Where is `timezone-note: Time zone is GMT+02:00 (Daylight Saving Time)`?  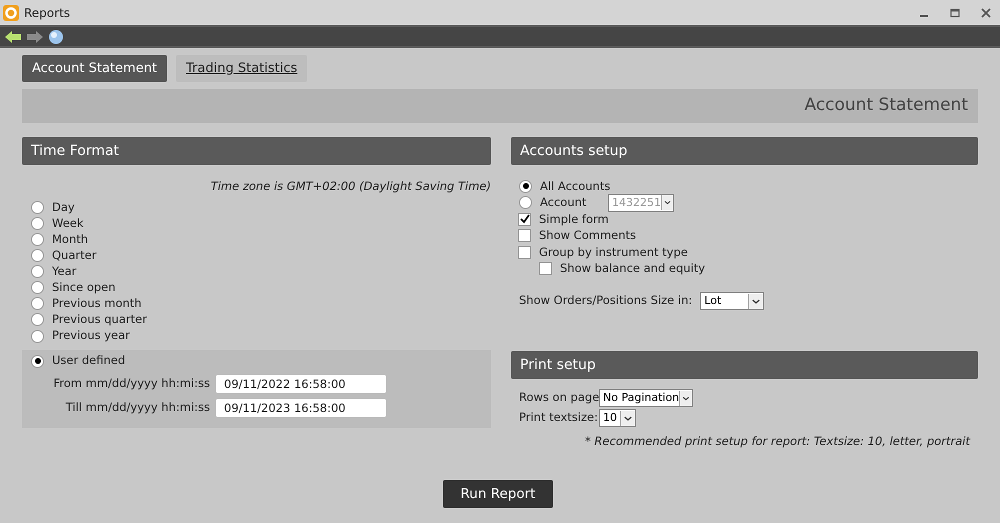
timezone-note: Time zone is GMT+02:00 (Daylight Saving Time) is located at coordinates (350, 186).